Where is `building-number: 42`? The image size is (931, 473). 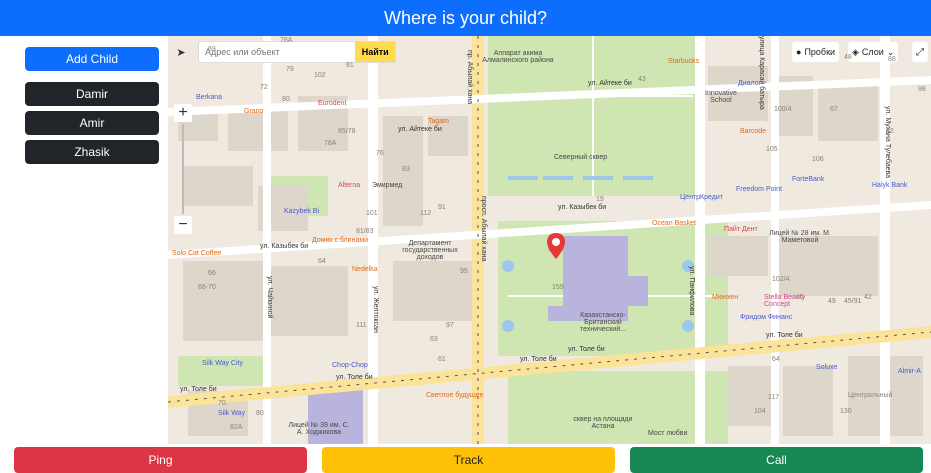
building-number: 42 is located at coordinates (868, 297).